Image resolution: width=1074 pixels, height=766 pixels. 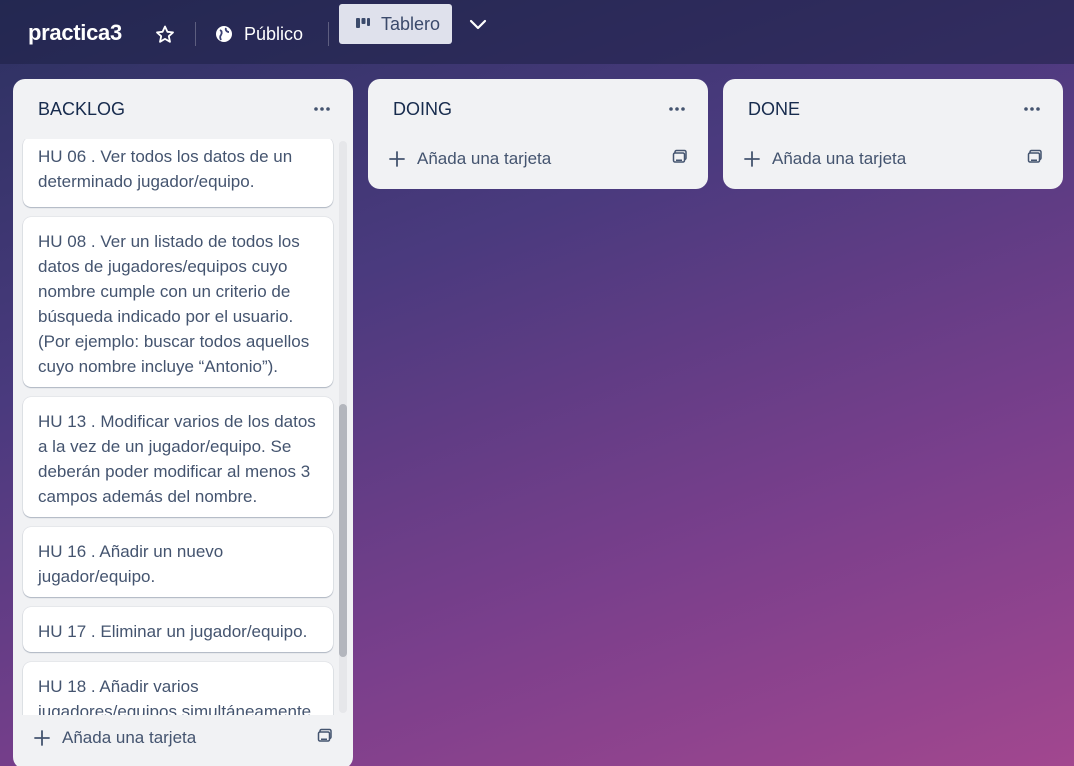 I want to click on card-text: nombre cumple con un criterio de, so click(x=164, y=291).